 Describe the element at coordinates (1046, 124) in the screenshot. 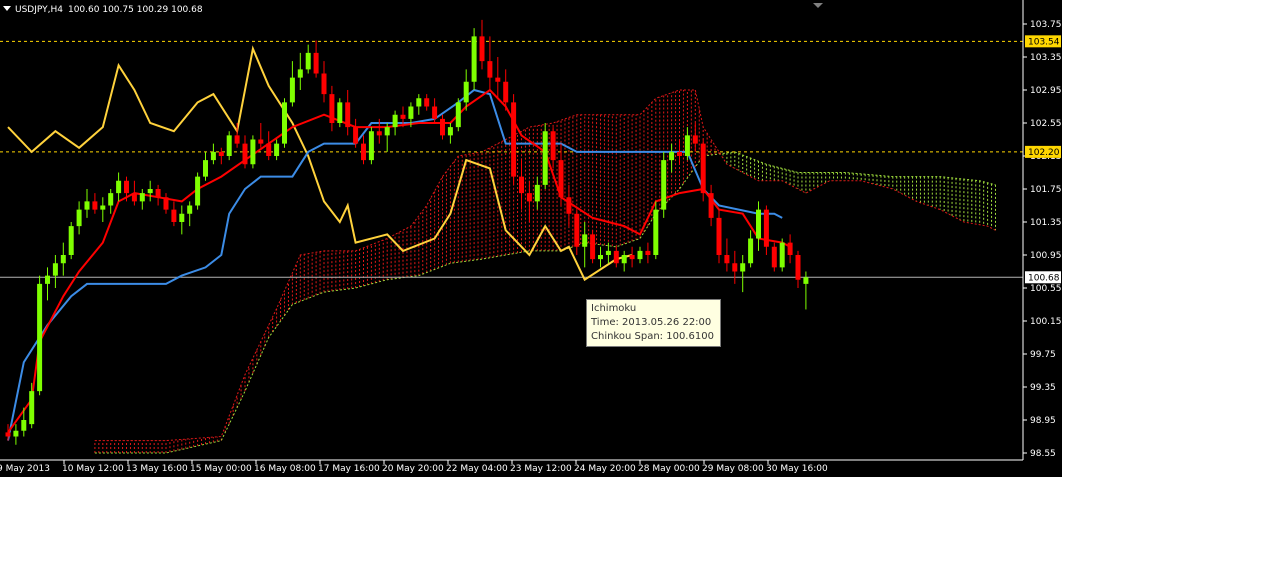

I see `price-tick-label: 102.55` at that location.